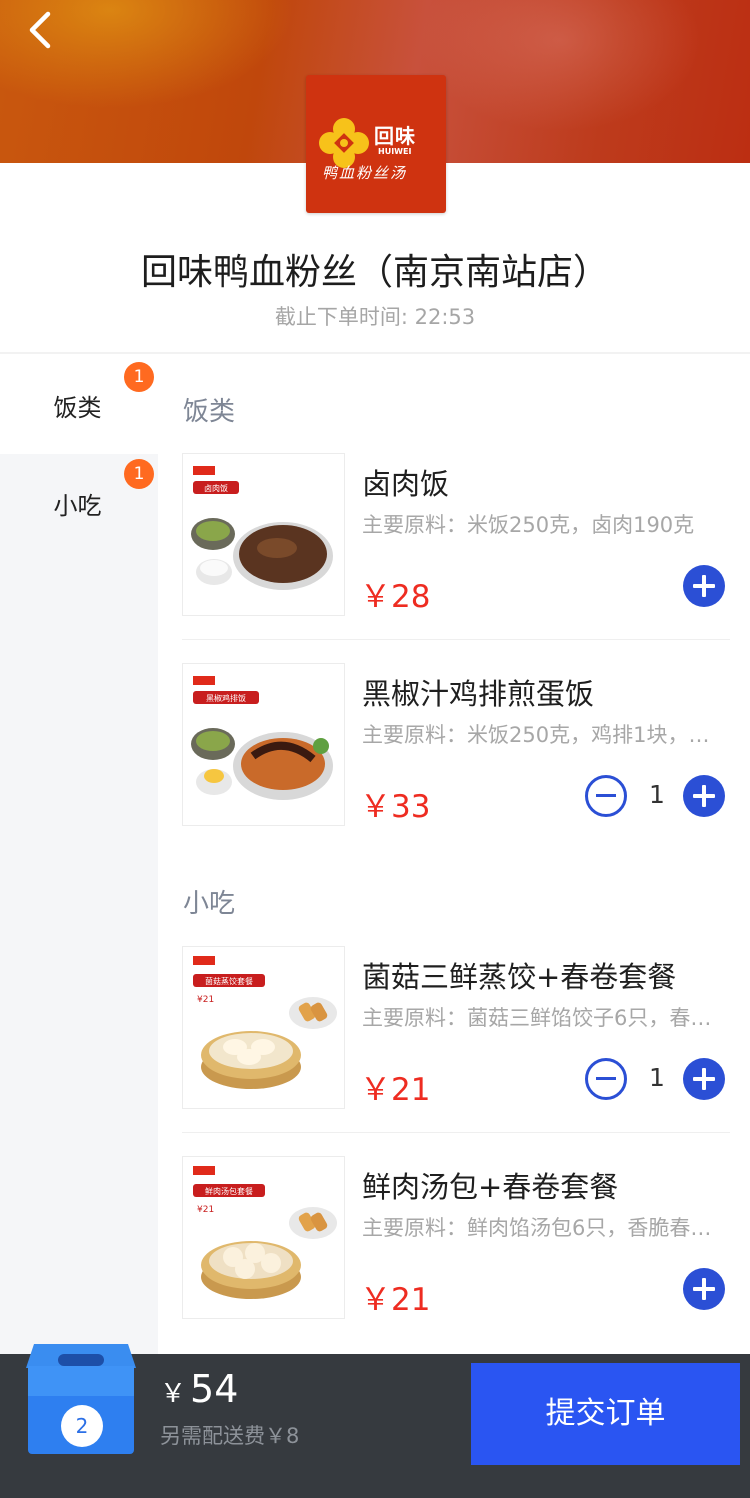 This screenshot has width=750, height=1498. Describe the element at coordinates (478, 694) in the screenshot. I see `dish-name: 黑椒汁鸡排煎蛋饭` at that location.